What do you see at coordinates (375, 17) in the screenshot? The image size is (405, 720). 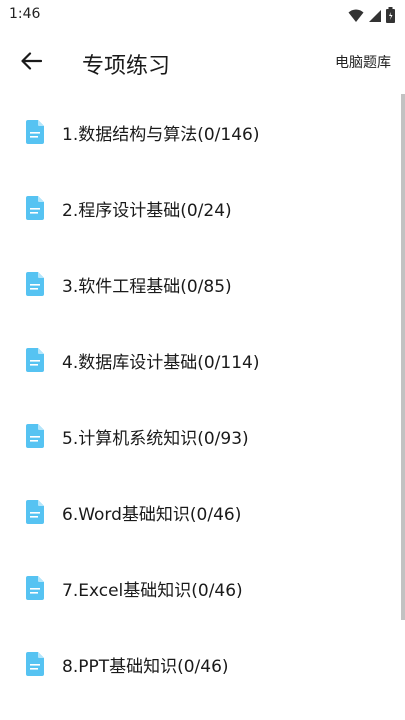 I see `signal-icon` at bounding box center [375, 17].